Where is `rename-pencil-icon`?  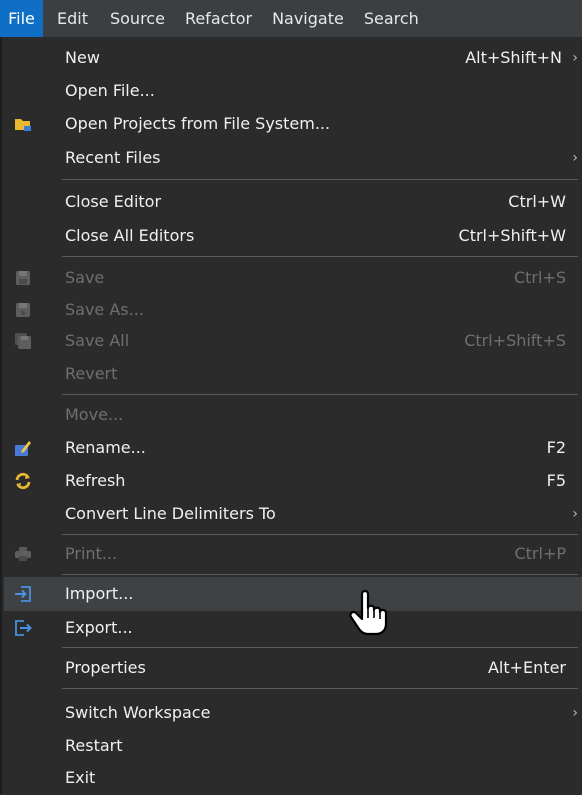
rename-pencil-icon is located at coordinates (23, 448).